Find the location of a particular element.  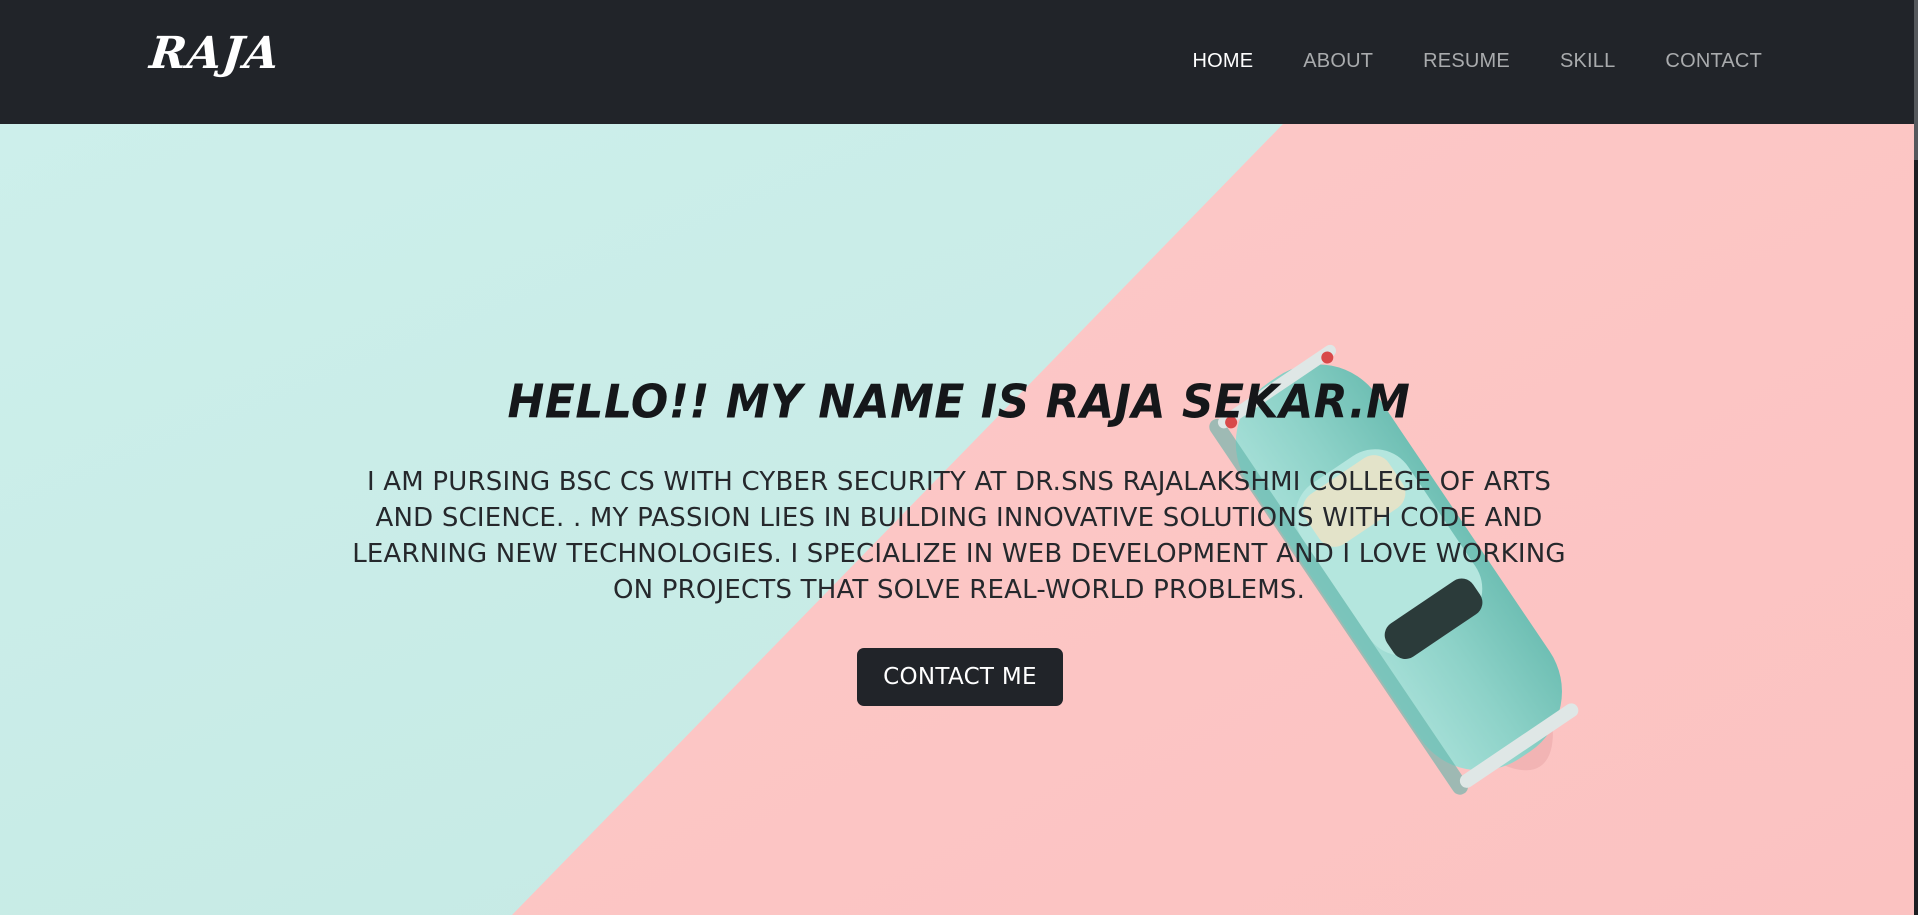

nav-home-link: HOME is located at coordinates (1222, 61).